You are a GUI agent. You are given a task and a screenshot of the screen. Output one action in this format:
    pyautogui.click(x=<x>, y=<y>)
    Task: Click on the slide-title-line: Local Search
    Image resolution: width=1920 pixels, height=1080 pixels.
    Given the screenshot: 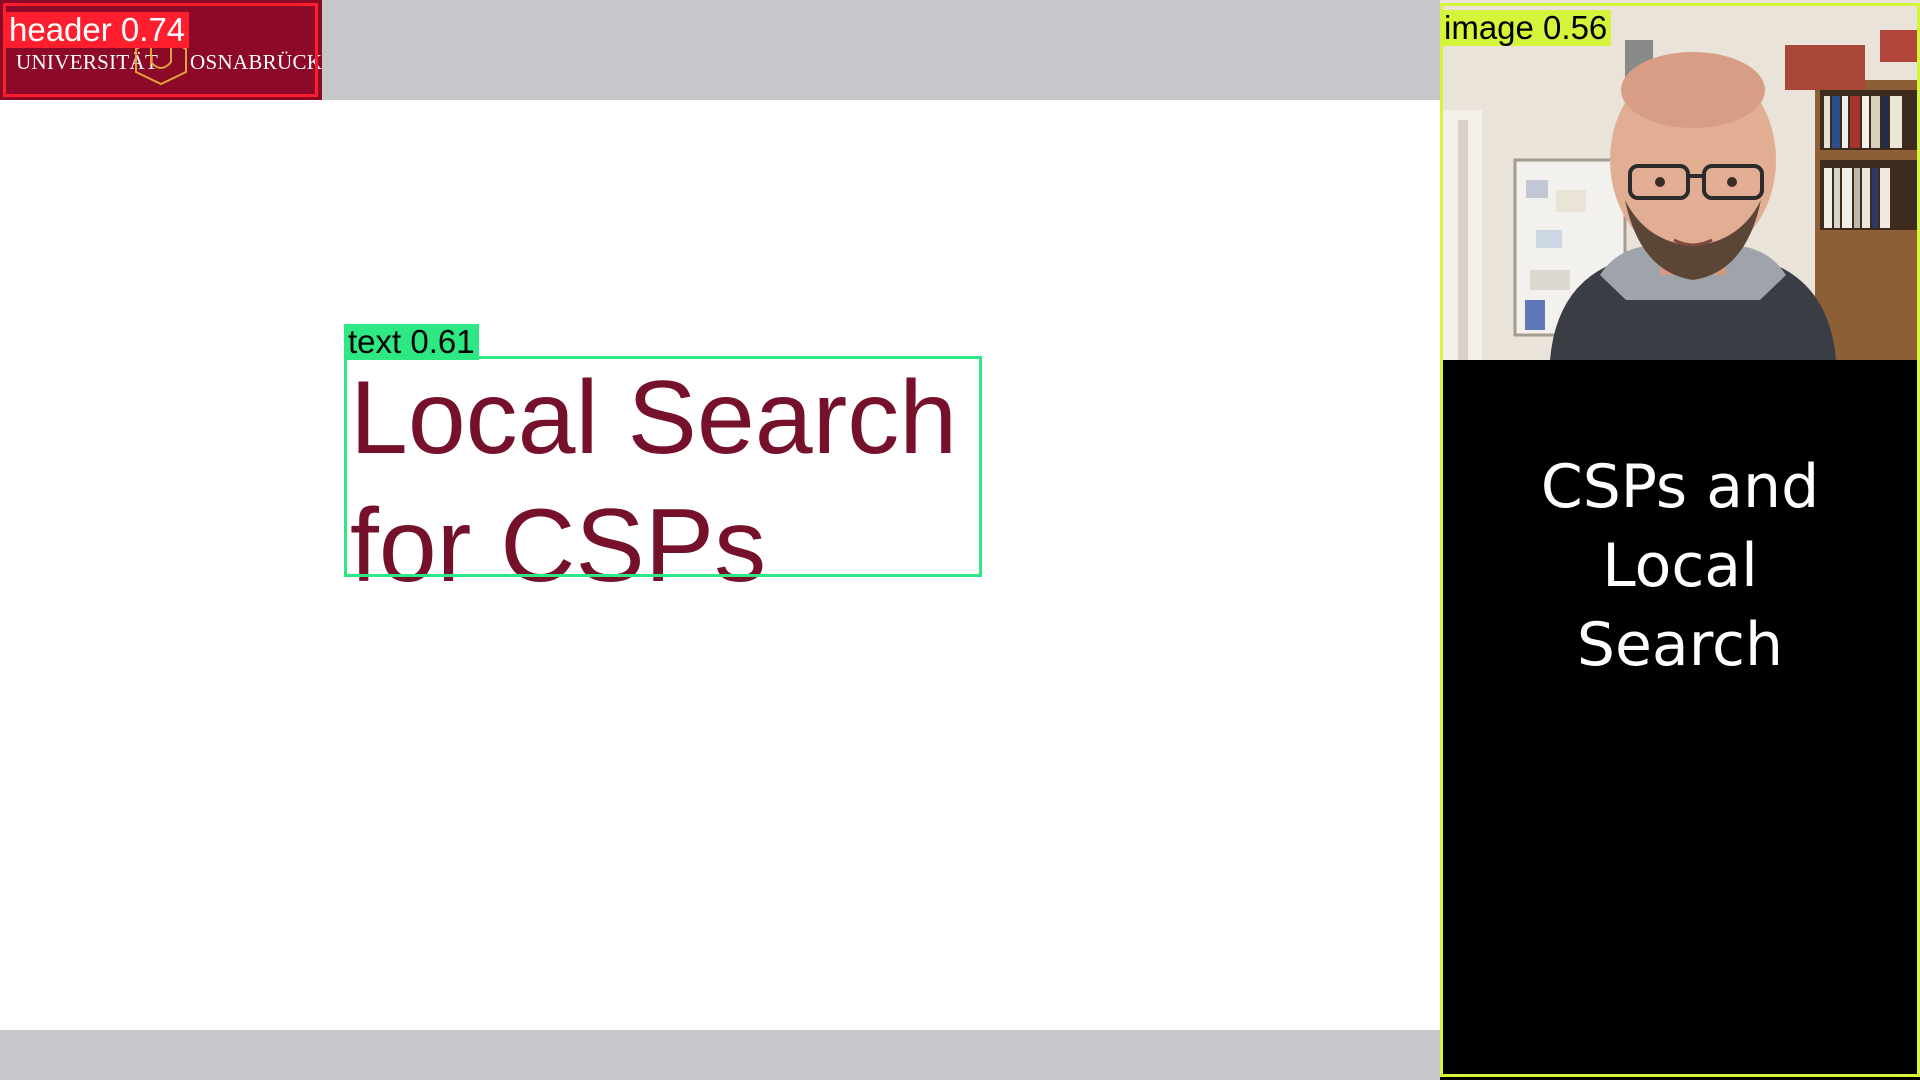 What is the action you would take?
    pyautogui.click(x=654, y=418)
    